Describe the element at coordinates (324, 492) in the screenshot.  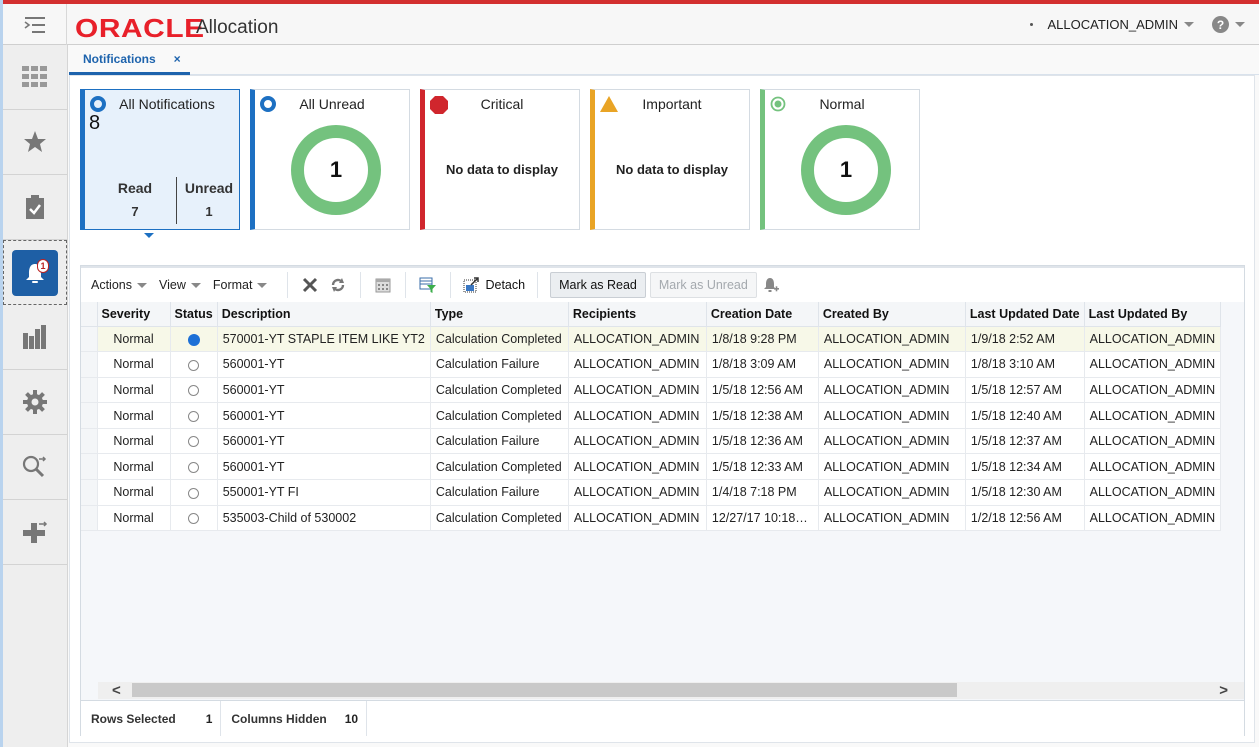
I see `description-link: 550001-YT FI` at that location.